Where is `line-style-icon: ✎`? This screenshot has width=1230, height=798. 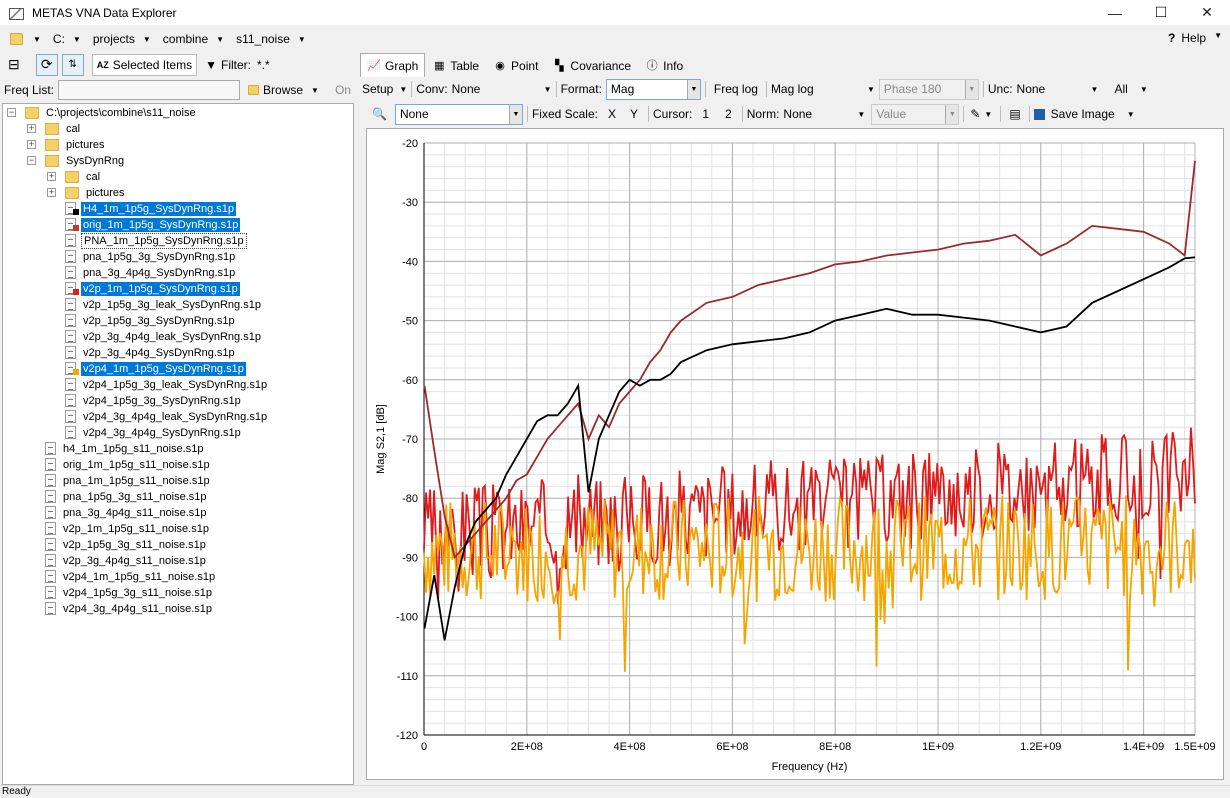
line-style-icon: ✎ is located at coordinates (975, 114).